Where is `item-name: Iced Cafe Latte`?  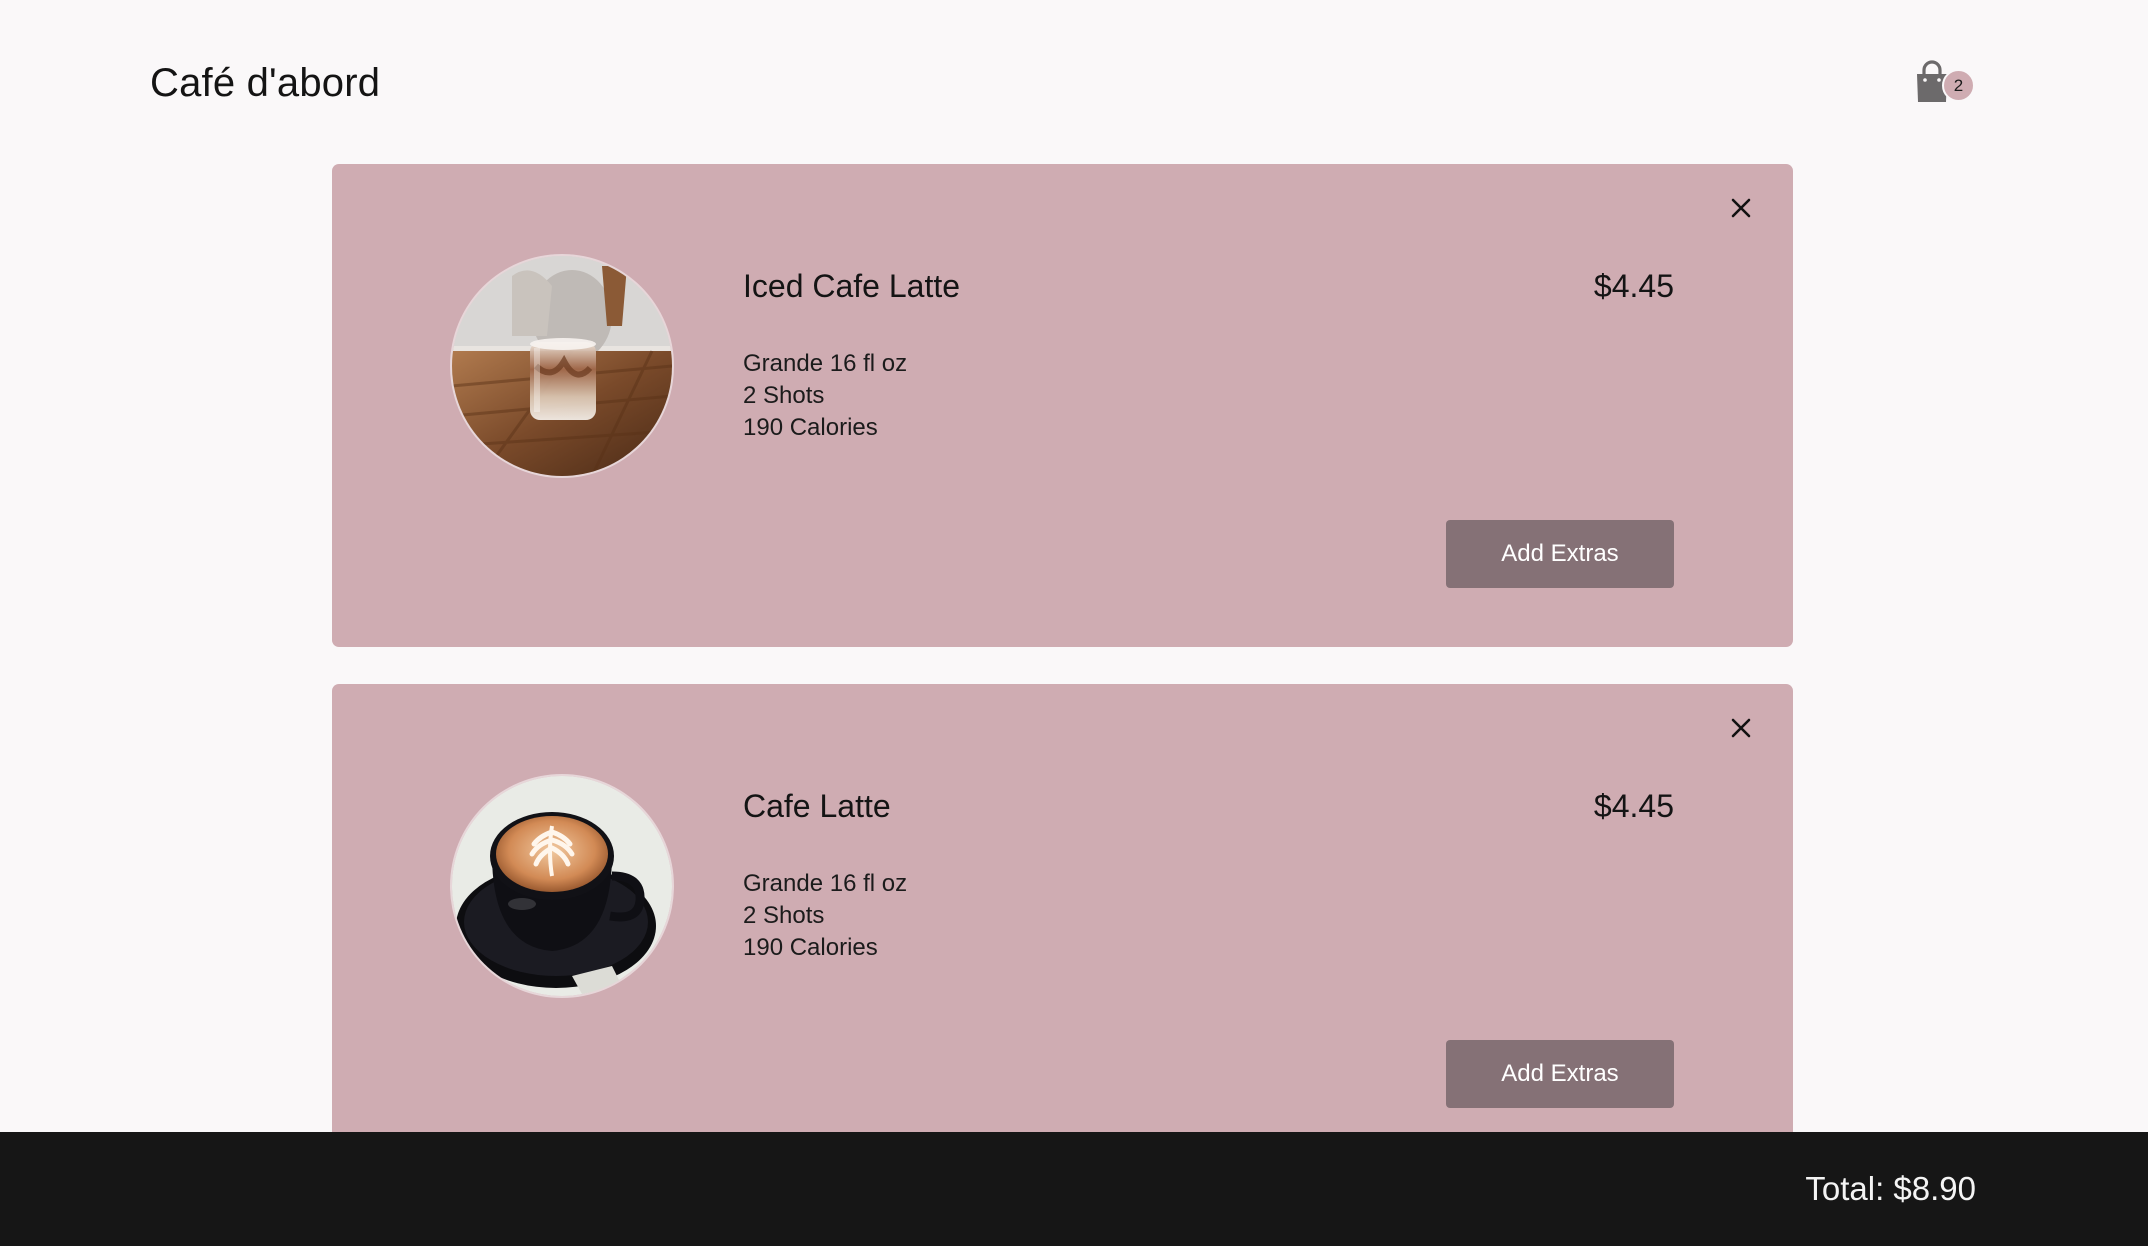 item-name: Iced Cafe Latte is located at coordinates (852, 286).